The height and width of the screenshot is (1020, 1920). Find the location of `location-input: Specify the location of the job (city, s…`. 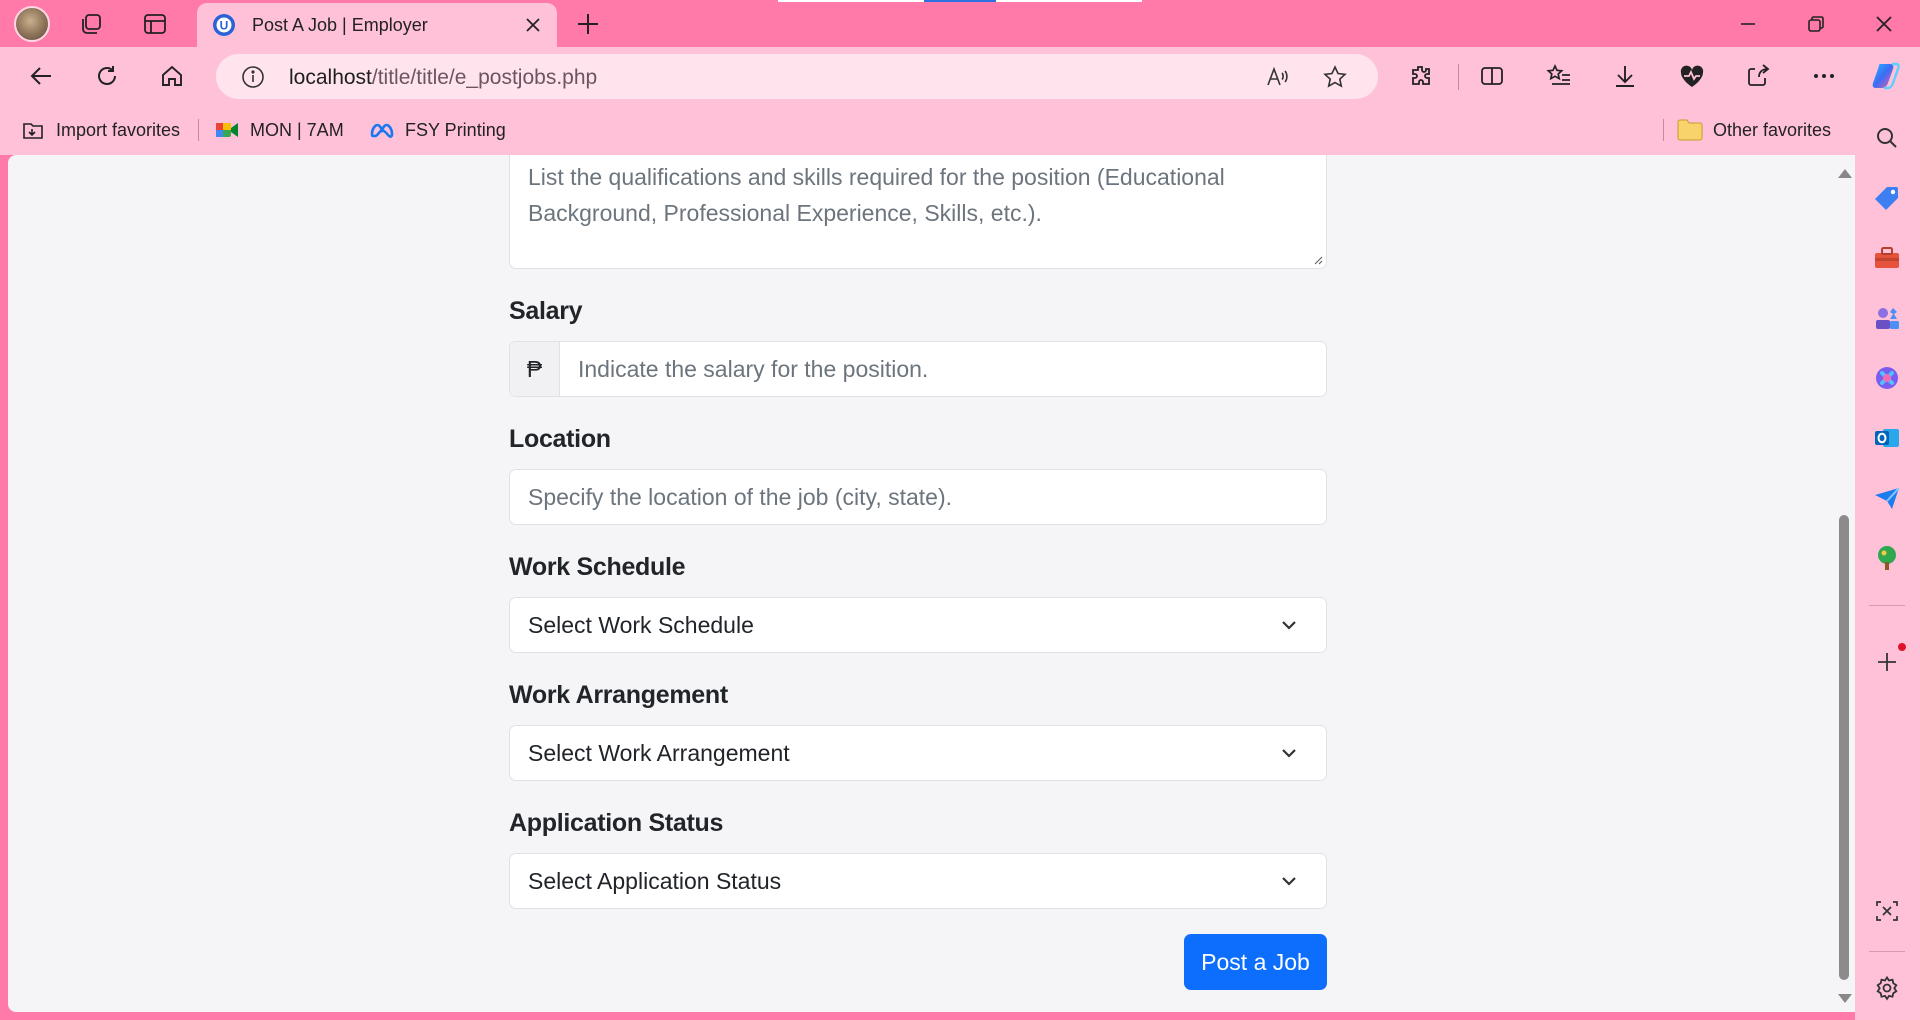

location-input: Specify the location of the job (city, s… is located at coordinates (918, 497).